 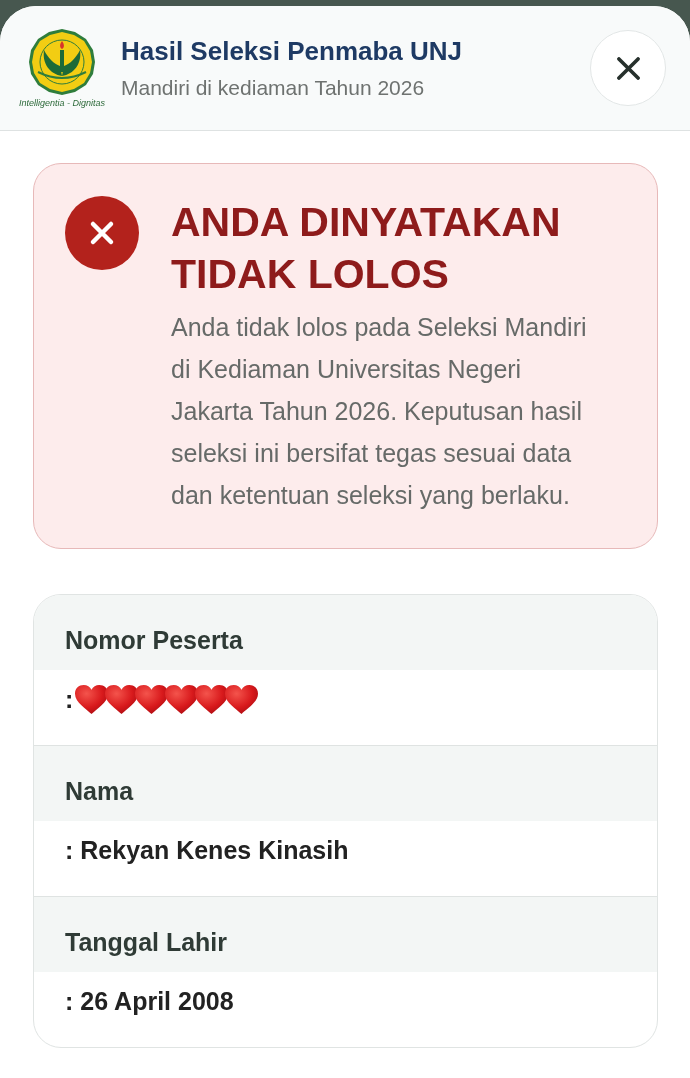 I want to click on field-value: :, so click(x=69, y=699).